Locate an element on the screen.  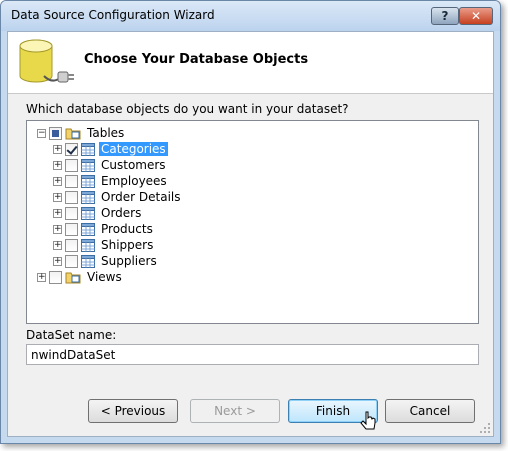
pointer-cursor-icon is located at coordinates (368, 420).